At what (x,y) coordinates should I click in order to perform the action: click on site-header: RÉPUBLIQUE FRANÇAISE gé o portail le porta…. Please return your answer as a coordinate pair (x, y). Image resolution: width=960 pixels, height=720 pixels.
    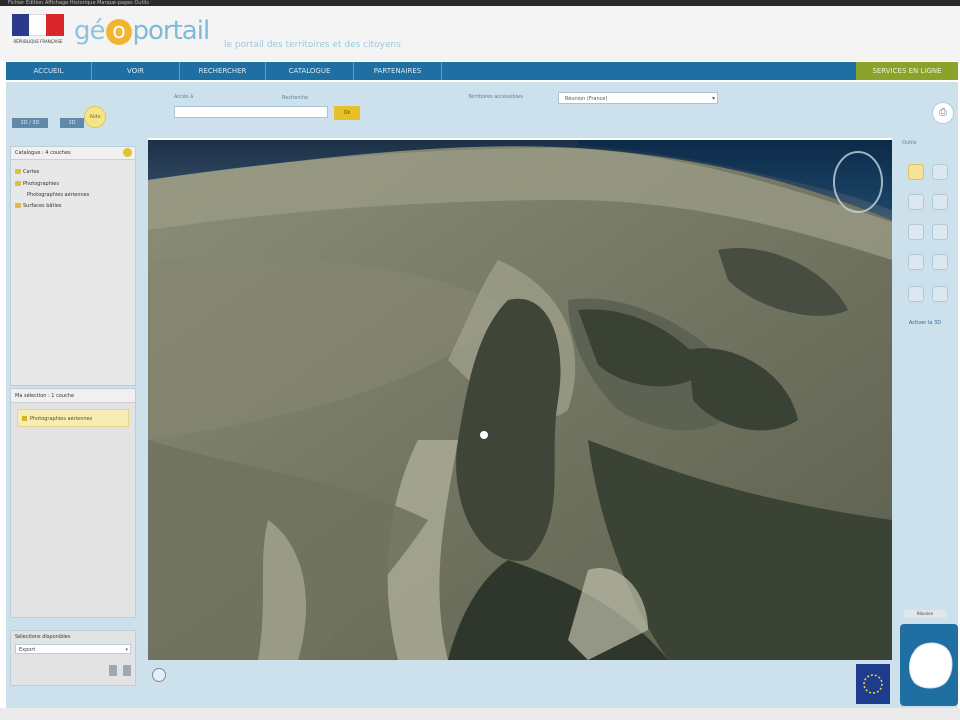
    Looking at the image, I should click on (480, 33).